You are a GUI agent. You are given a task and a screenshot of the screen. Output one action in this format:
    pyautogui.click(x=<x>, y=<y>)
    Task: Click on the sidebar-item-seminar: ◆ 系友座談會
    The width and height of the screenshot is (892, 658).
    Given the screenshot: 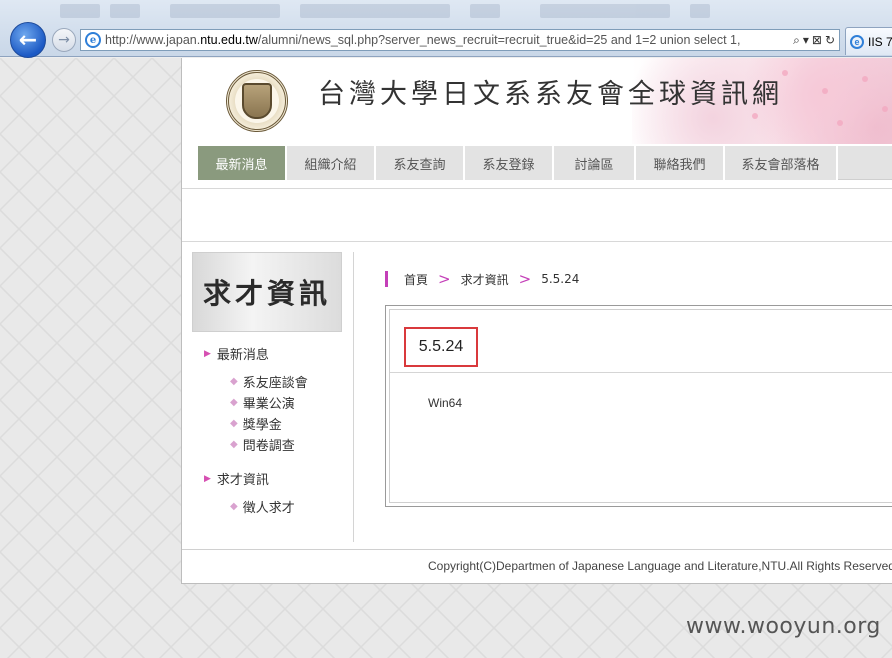 What is the action you would take?
    pyautogui.click(x=269, y=381)
    